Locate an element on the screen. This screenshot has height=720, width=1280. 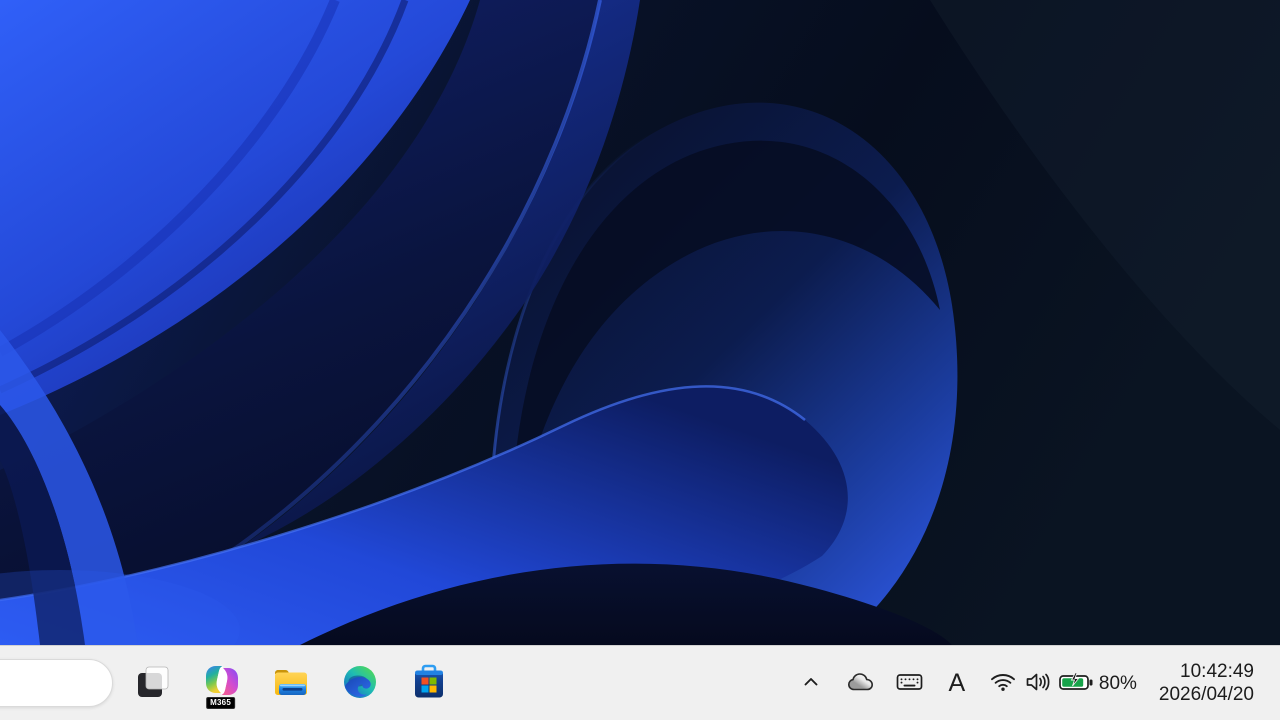
clock-time: 10:42:49 is located at coordinates (1217, 671).